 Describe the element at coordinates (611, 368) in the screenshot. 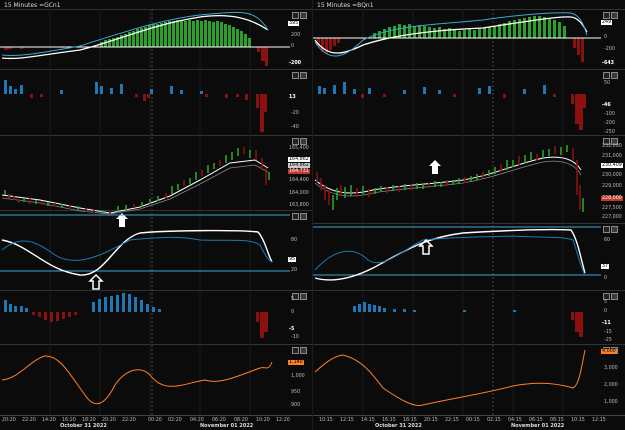

I see `axis-tick: 3,000` at that location.